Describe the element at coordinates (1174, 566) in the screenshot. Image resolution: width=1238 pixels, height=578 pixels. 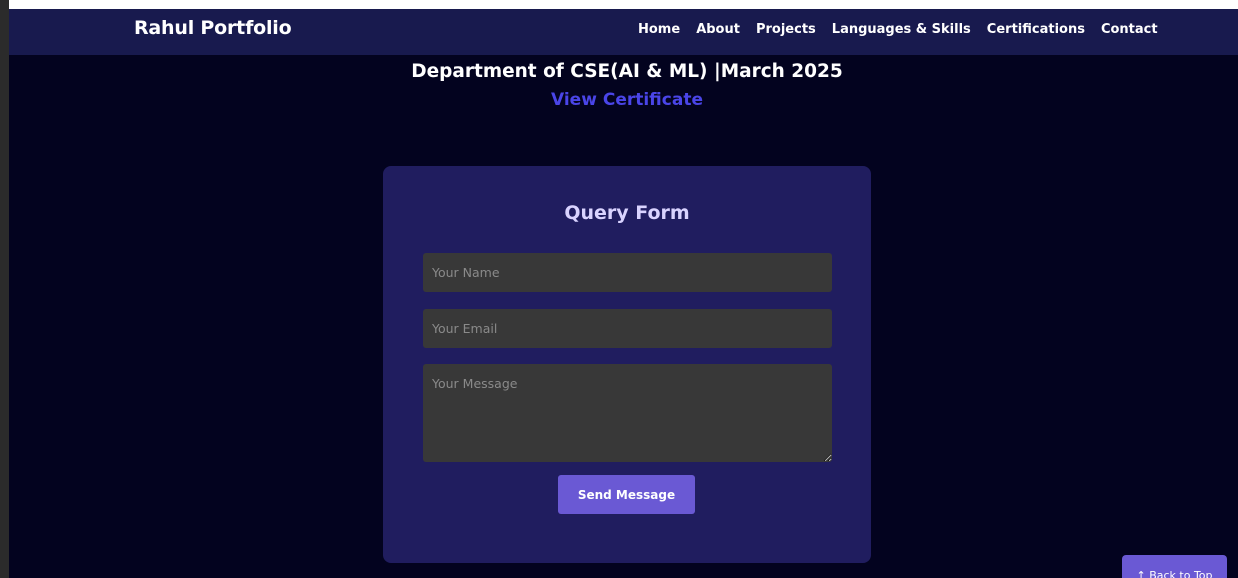
I see `back-to-top-button: ↑ Back to Top` at that location.